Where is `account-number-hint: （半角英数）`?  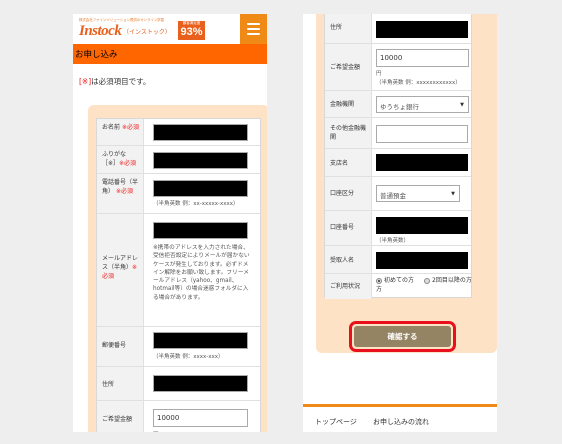
account-number-hint: （半角英数） is located at coordinates (393, 241).